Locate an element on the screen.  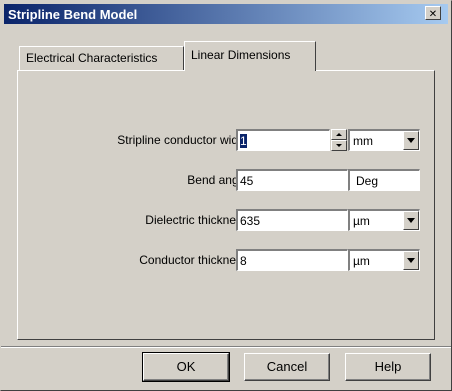
close-button: ✕ is located at coordinates (433, 13).